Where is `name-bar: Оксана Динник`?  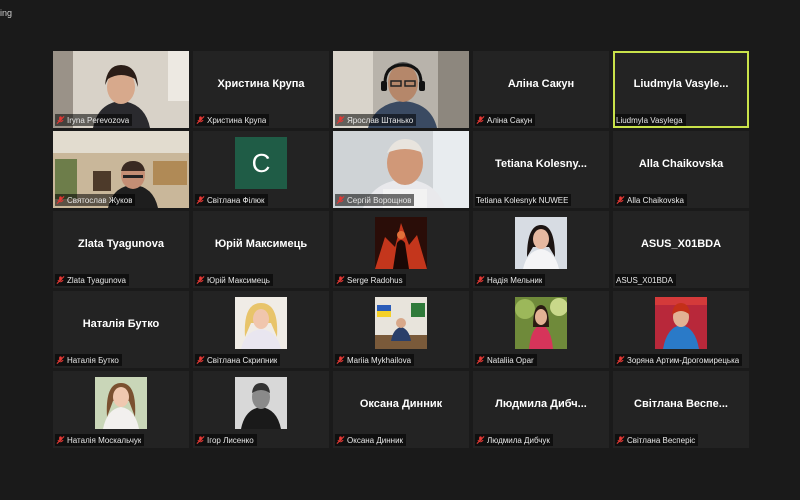 name-bar: Оксана Динник is located at coordinates (371, 440).